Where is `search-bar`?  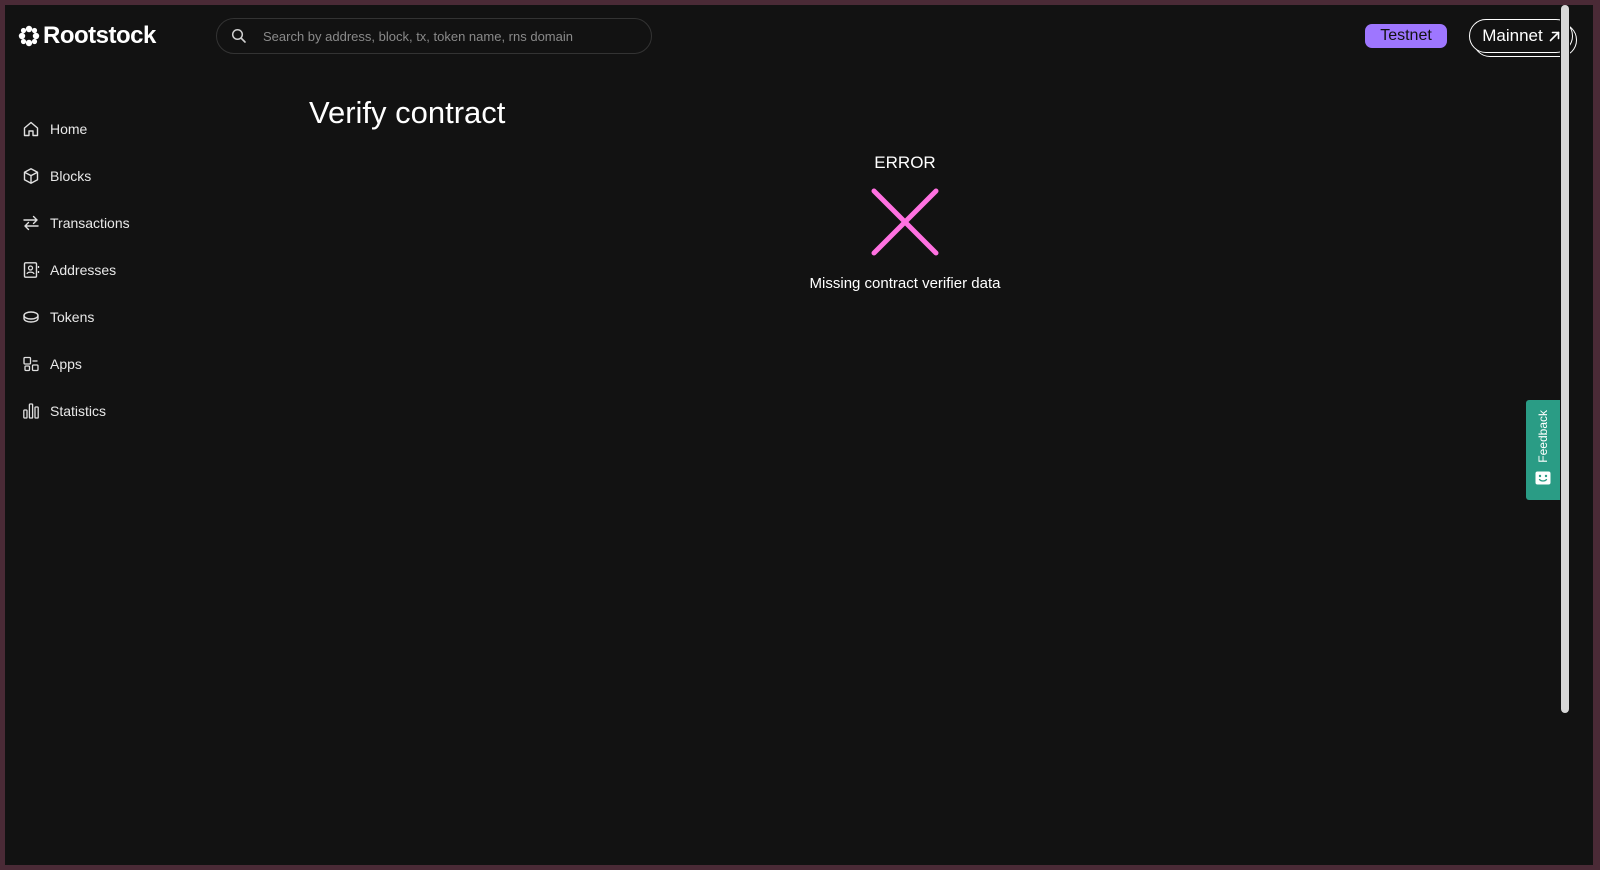
search-bar is located at coordinates (434, 36).